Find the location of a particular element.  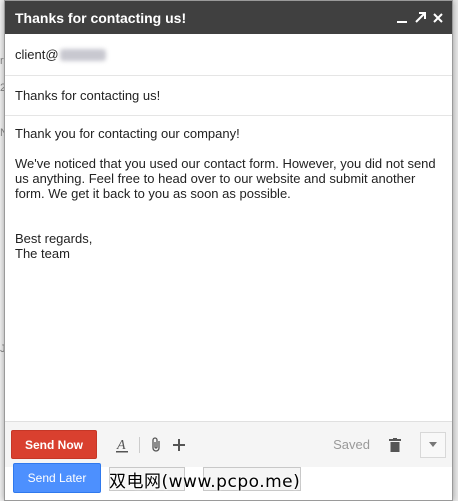

compose-titlebar: Thanks for contacting us! is located at coordinates (228, 17).